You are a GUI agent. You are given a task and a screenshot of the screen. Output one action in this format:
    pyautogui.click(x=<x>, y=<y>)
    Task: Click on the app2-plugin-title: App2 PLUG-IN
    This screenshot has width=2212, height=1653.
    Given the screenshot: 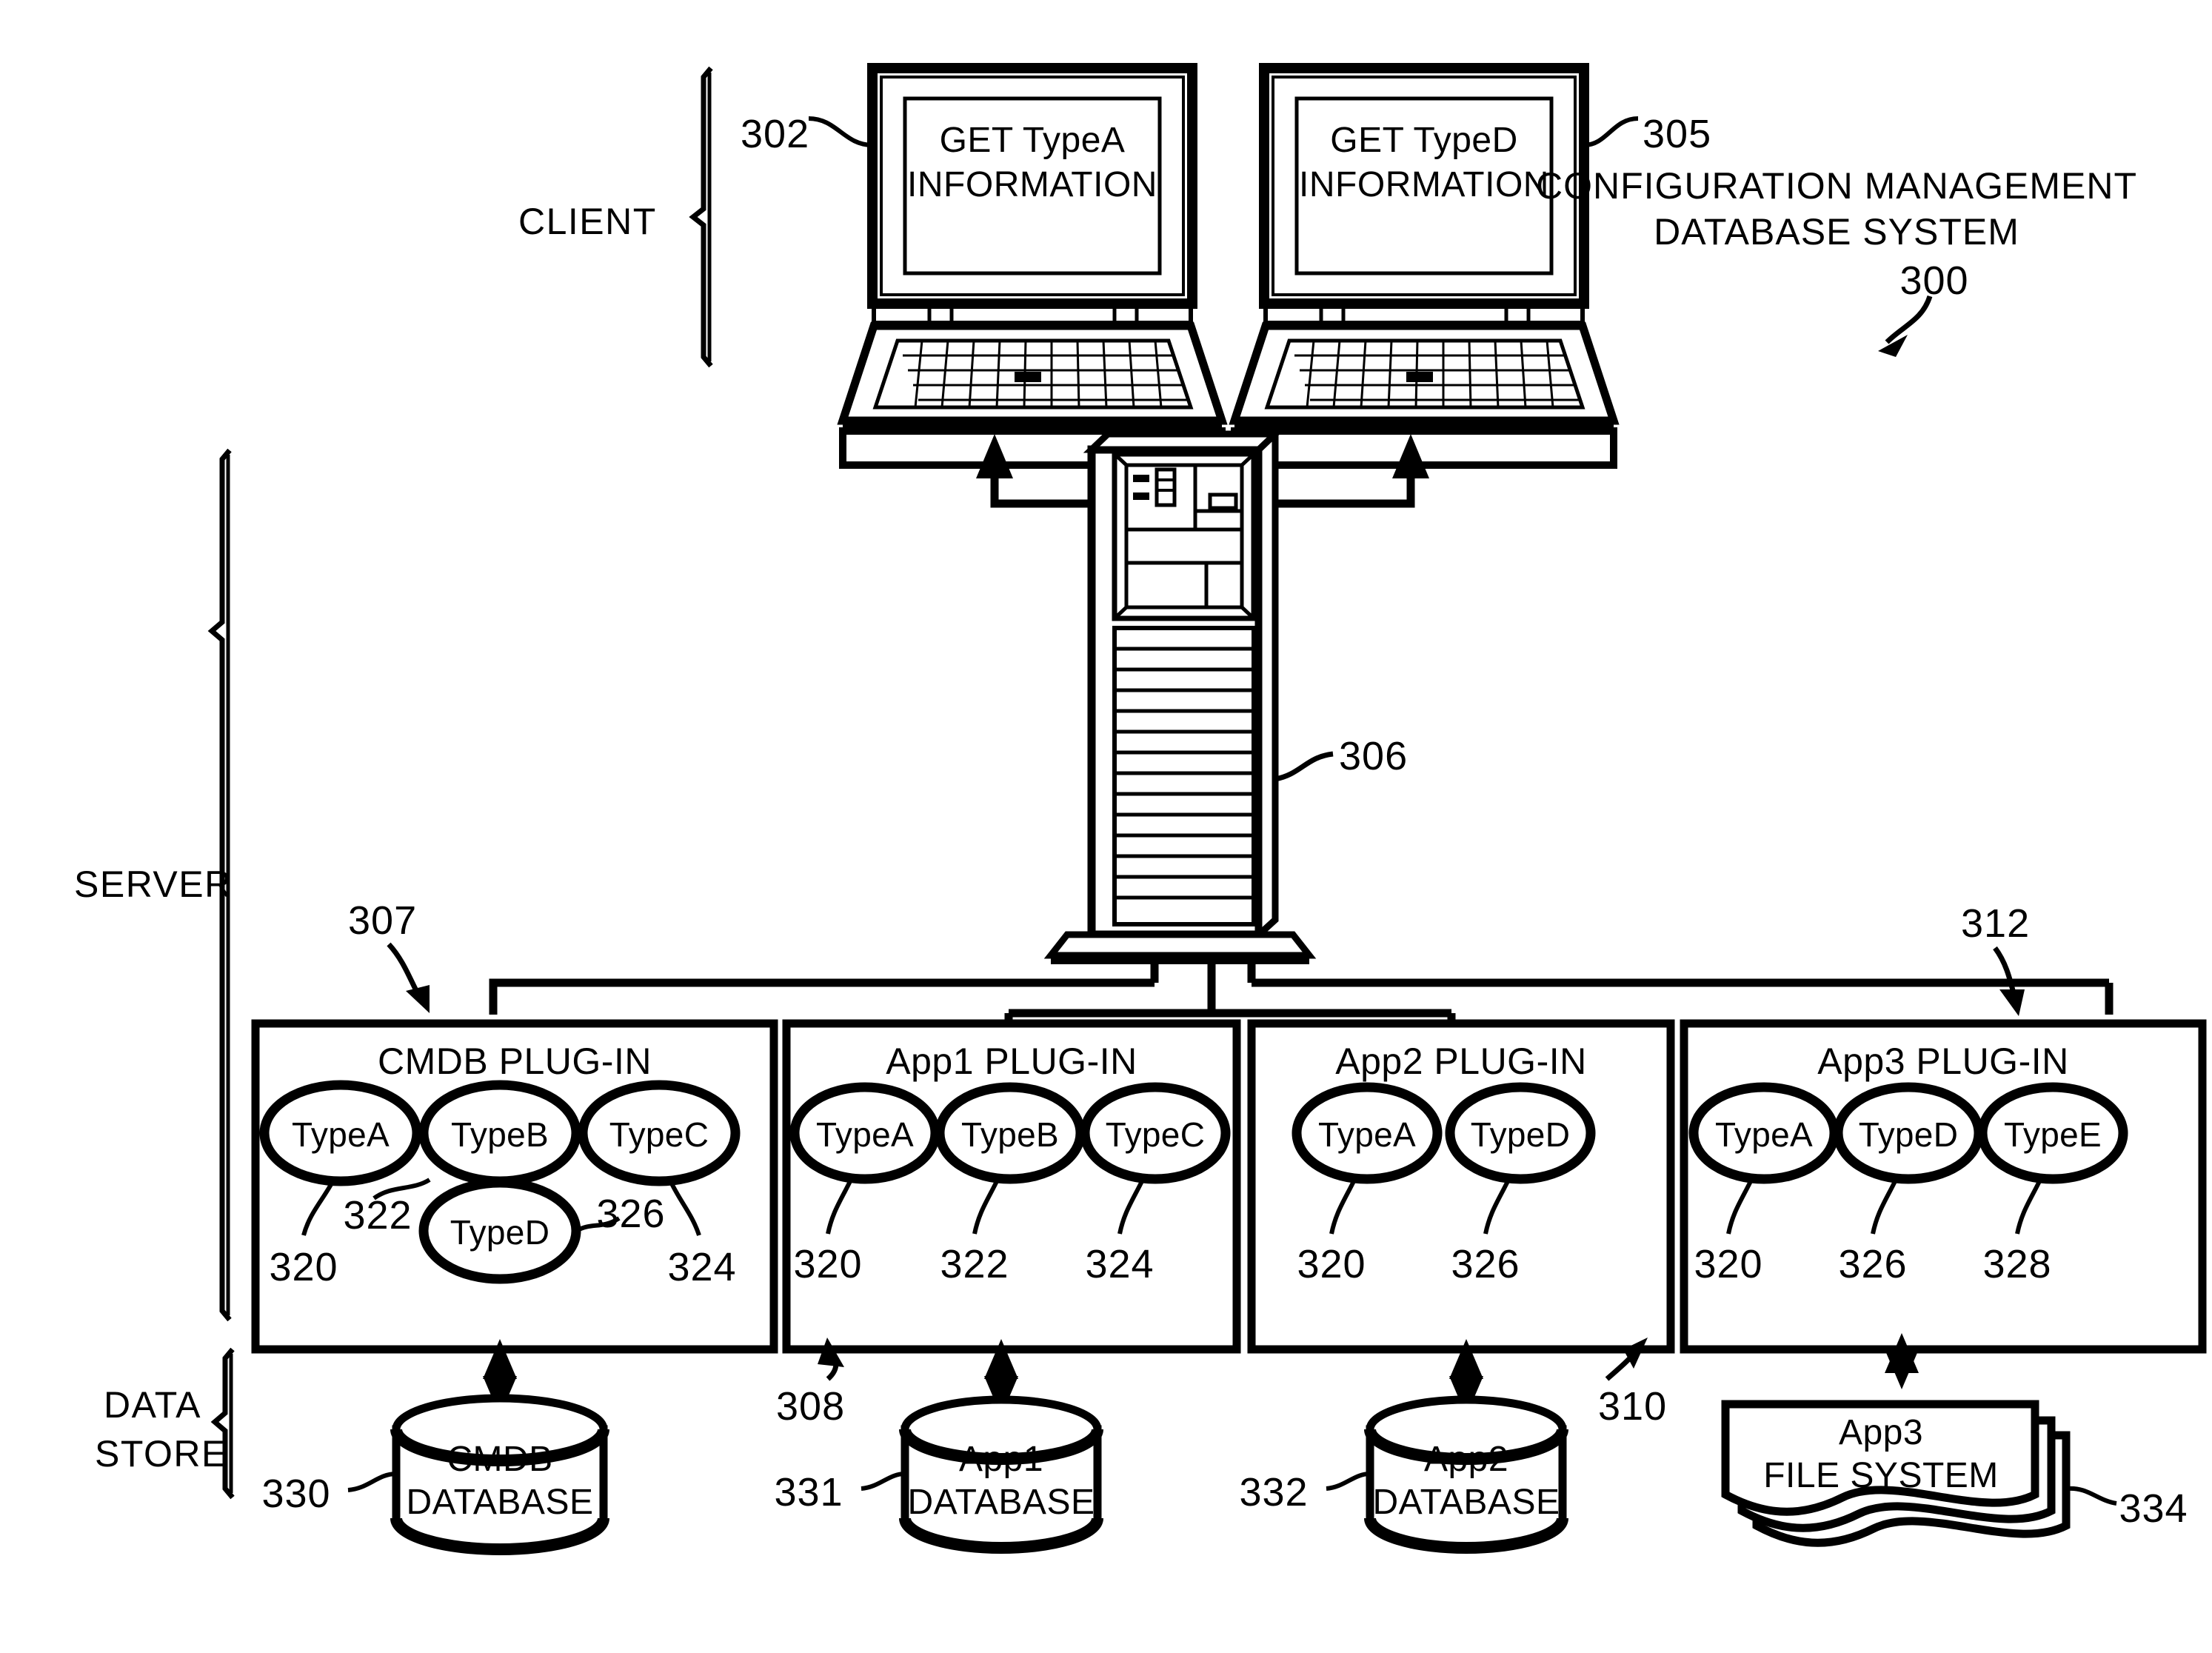 What is the action you would take?
    pyautogui.click(x=1461, y=1061)
    